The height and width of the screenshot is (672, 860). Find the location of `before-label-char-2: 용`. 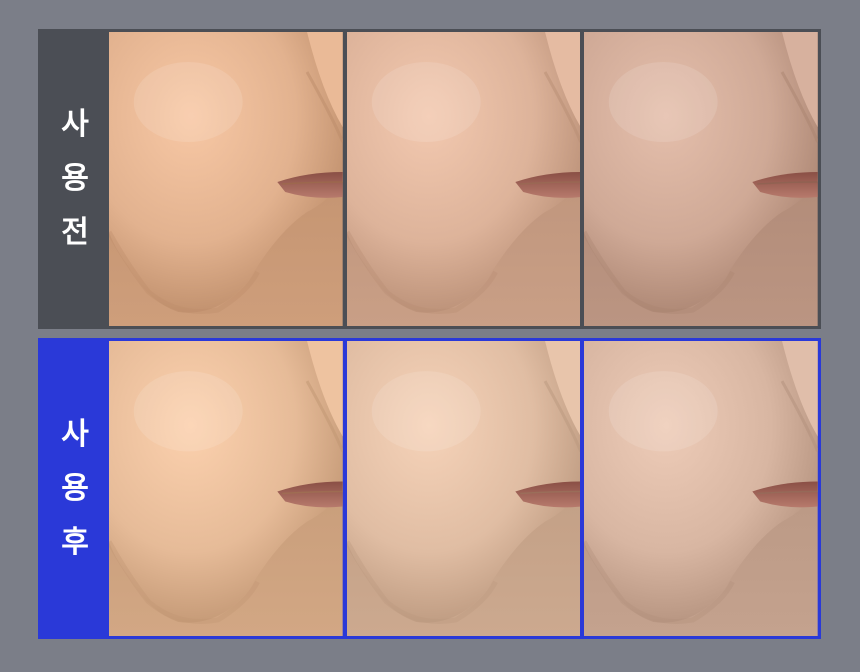

before-label-char-2: 용 is located at coordinates (75, 178).